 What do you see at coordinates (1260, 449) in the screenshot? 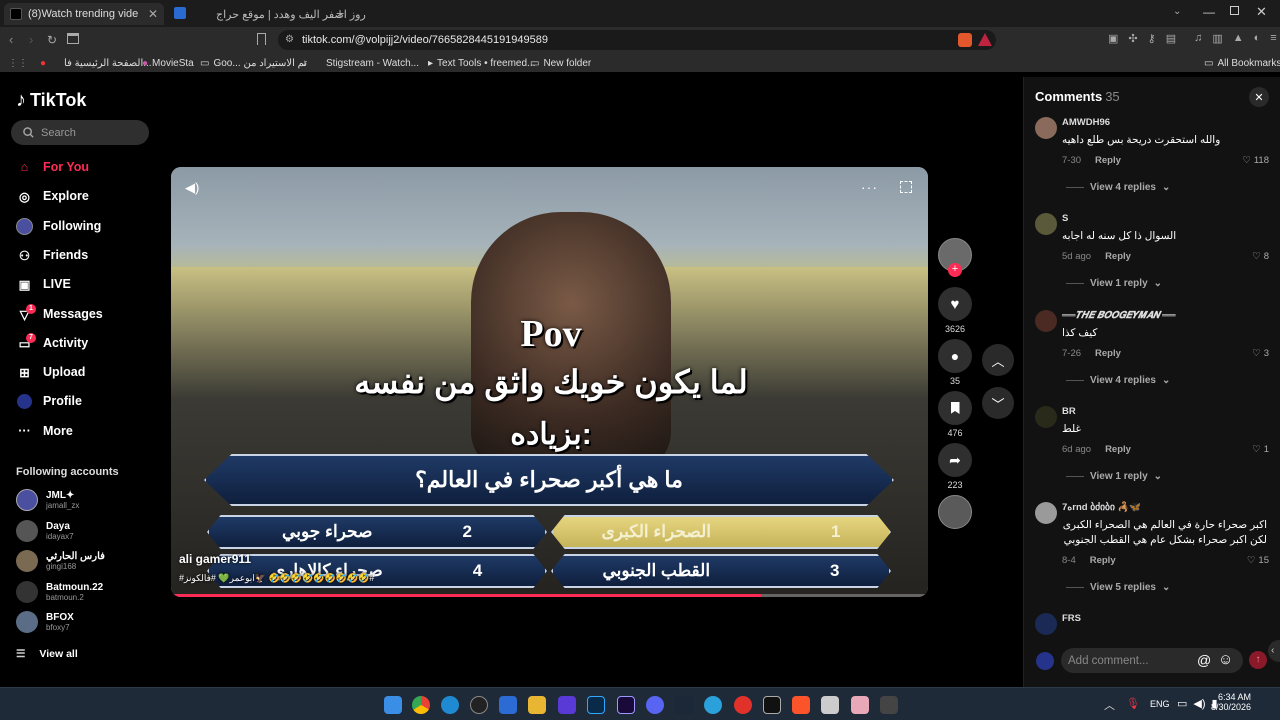
I see `comment-like: ♡ 1` at bounding box center [1260, 449].